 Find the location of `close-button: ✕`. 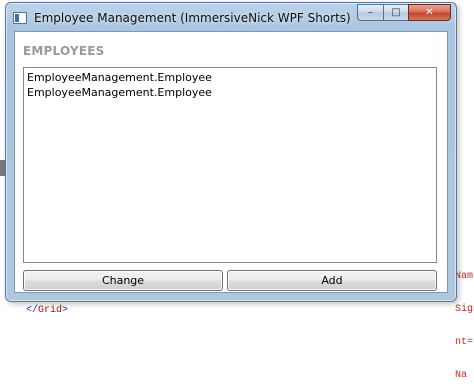

close-button: ✕ is located at coordinates (429, 12).